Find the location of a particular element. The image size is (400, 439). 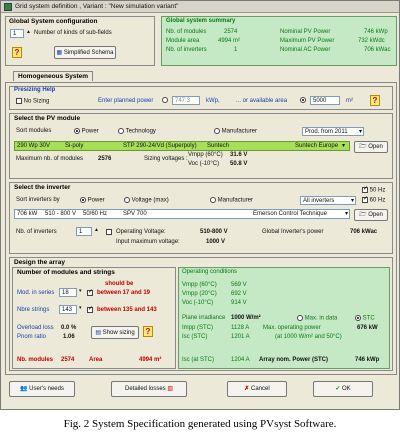

sizing-voltages-label: Sizing voltages : is located at coordinates (166, 159).